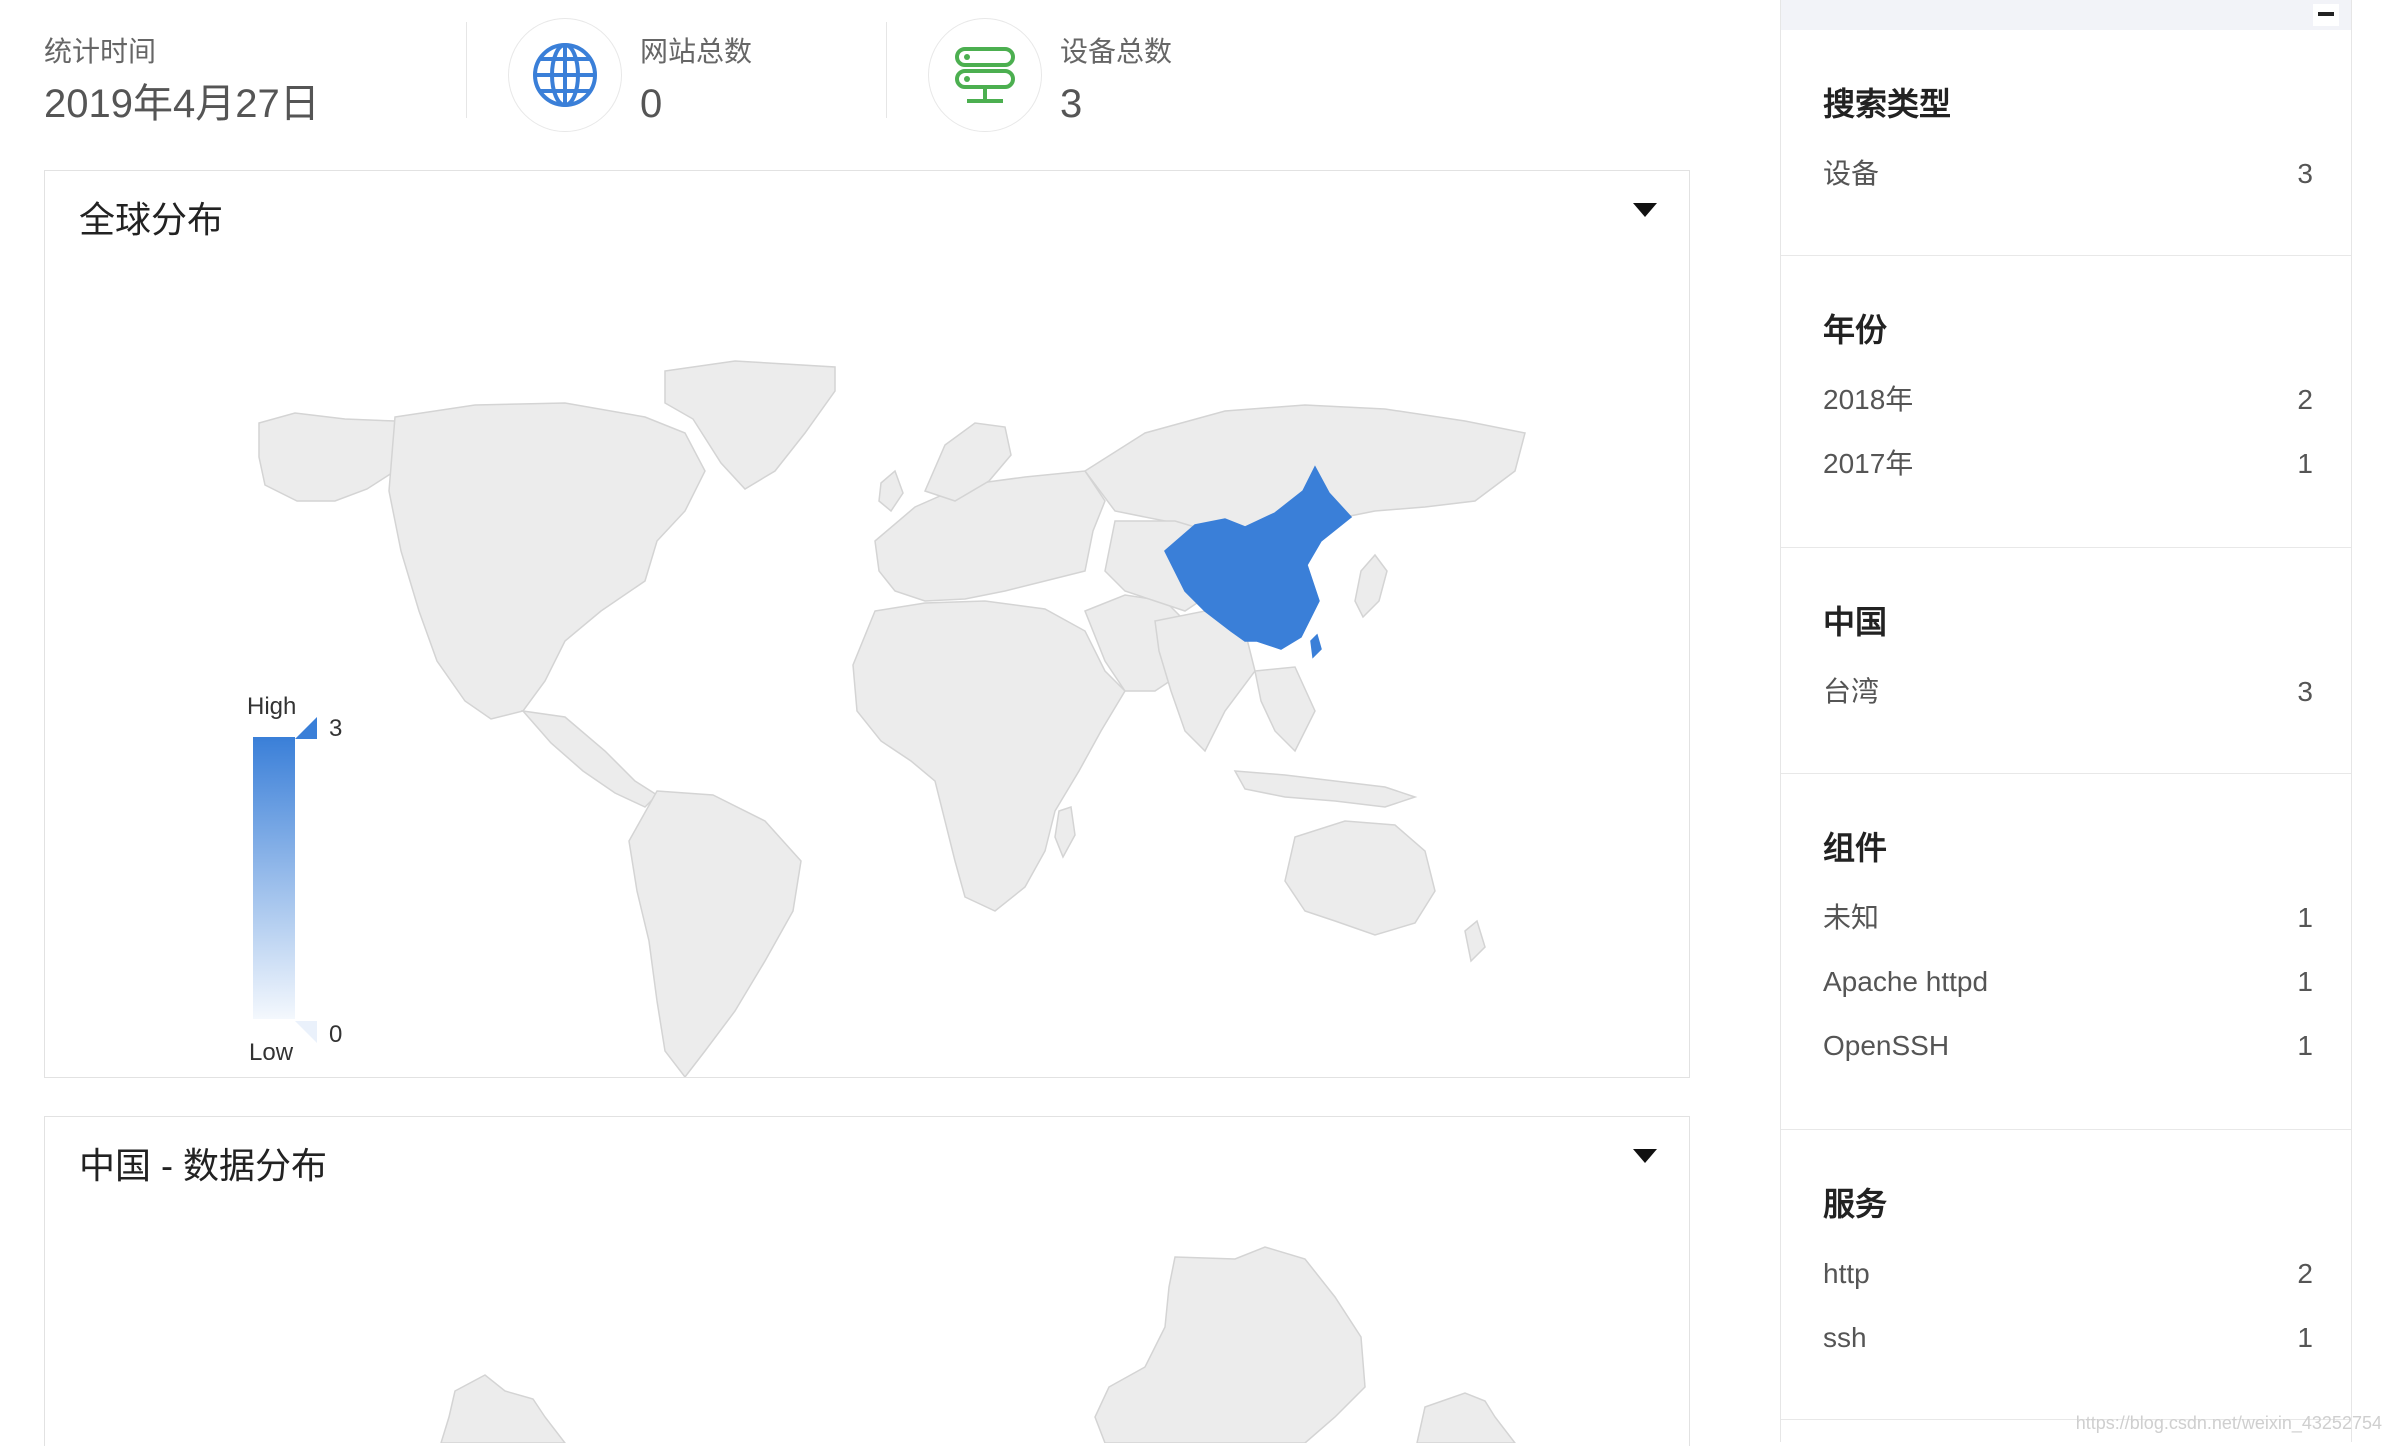  Describe the element at coordinates (2068, 982) in the screenshot. I see `facet-item: Apache httpd 1` at that location.